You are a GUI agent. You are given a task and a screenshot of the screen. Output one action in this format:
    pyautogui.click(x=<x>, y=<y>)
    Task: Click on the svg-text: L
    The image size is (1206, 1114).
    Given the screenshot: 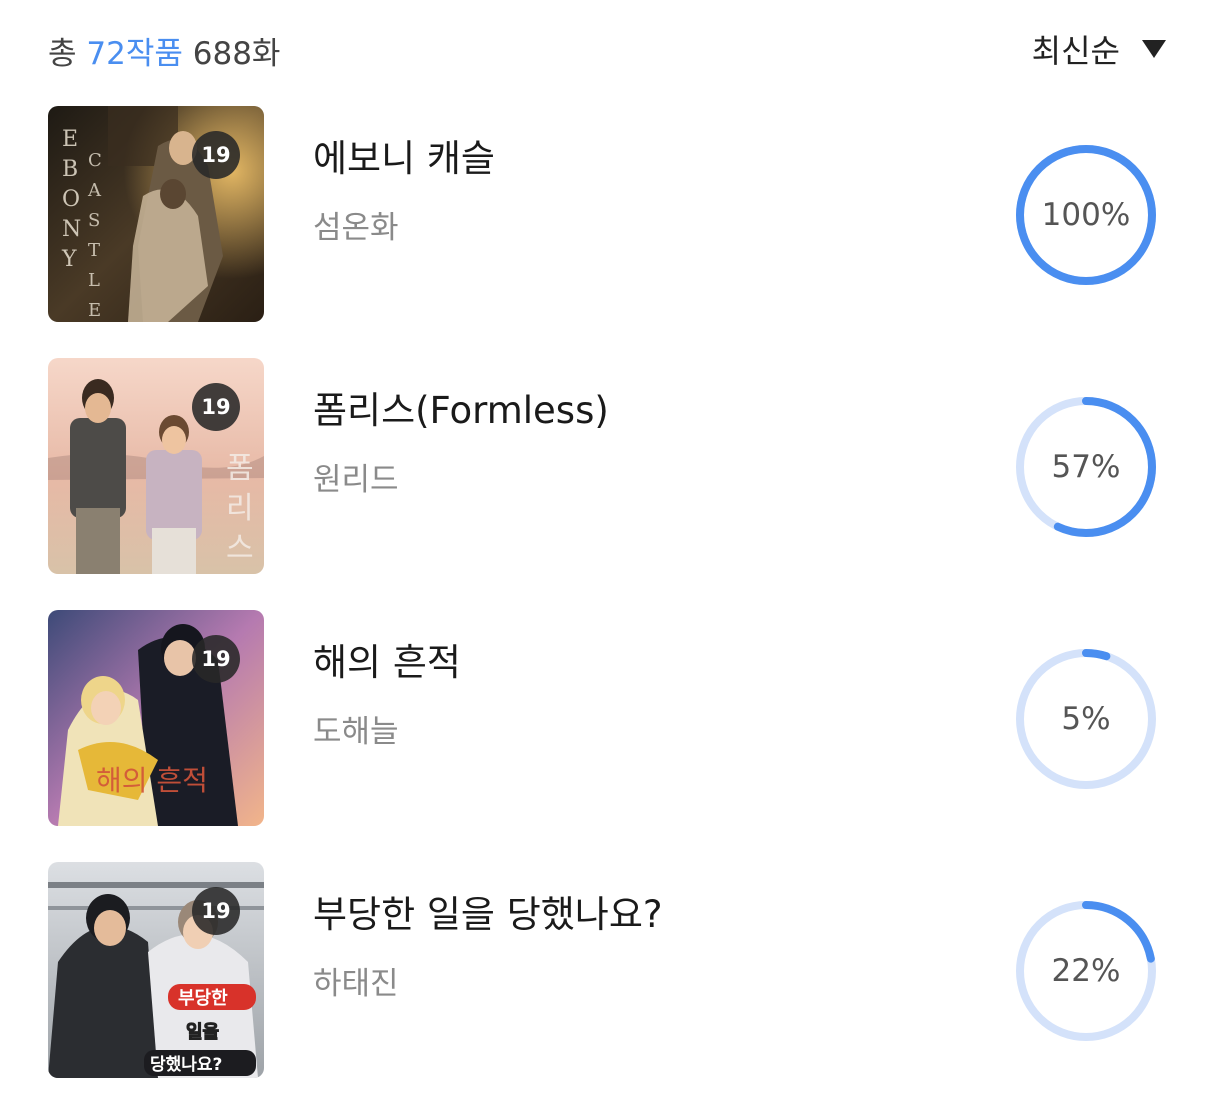 What is the action you would take?
    pyautogui.click(x=94, y=280)
    